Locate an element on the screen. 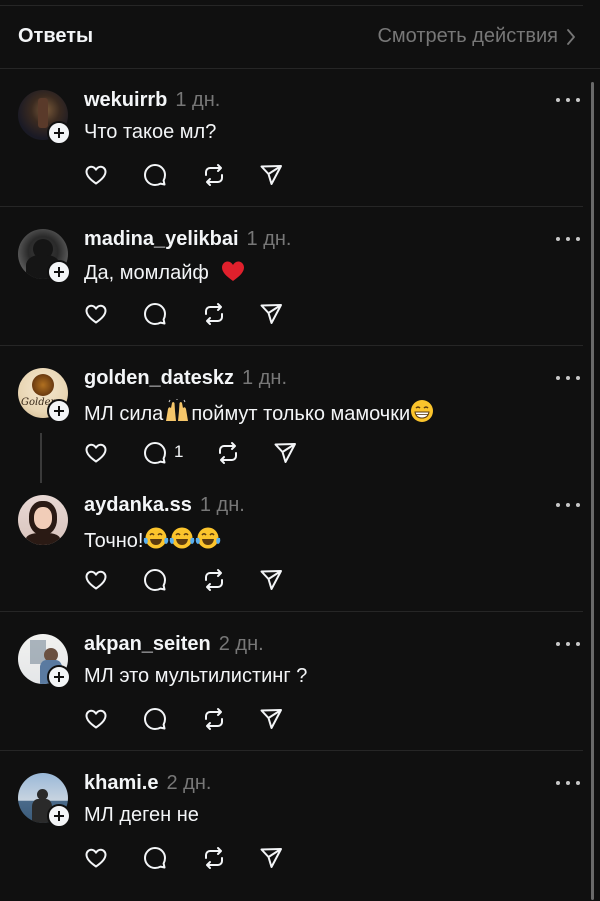 The height and width of the screenshot is (901, 600). red-heart-emoji-icon is located at coordinates (233, 271).